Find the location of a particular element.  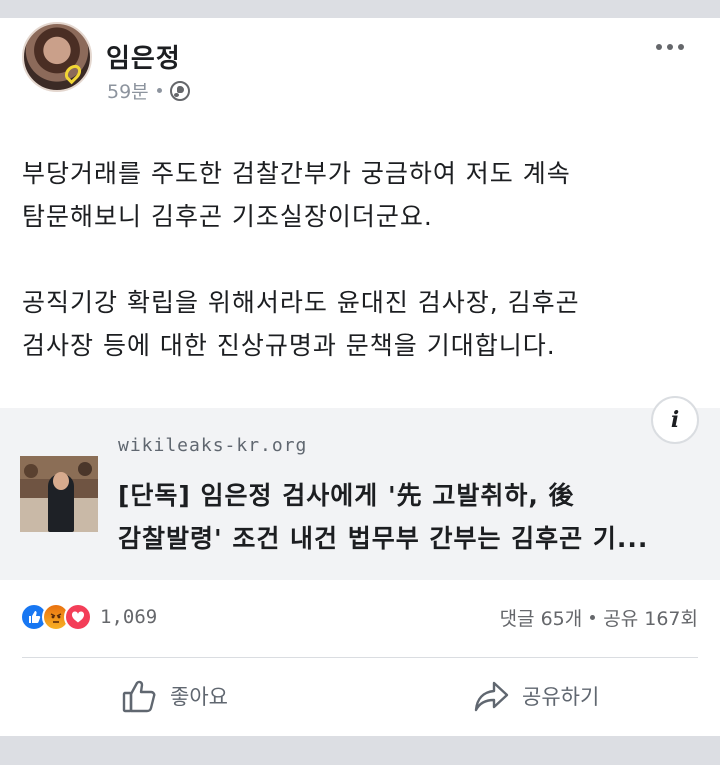

share-count: 공유 167회 is located at coordinates (650, 617).